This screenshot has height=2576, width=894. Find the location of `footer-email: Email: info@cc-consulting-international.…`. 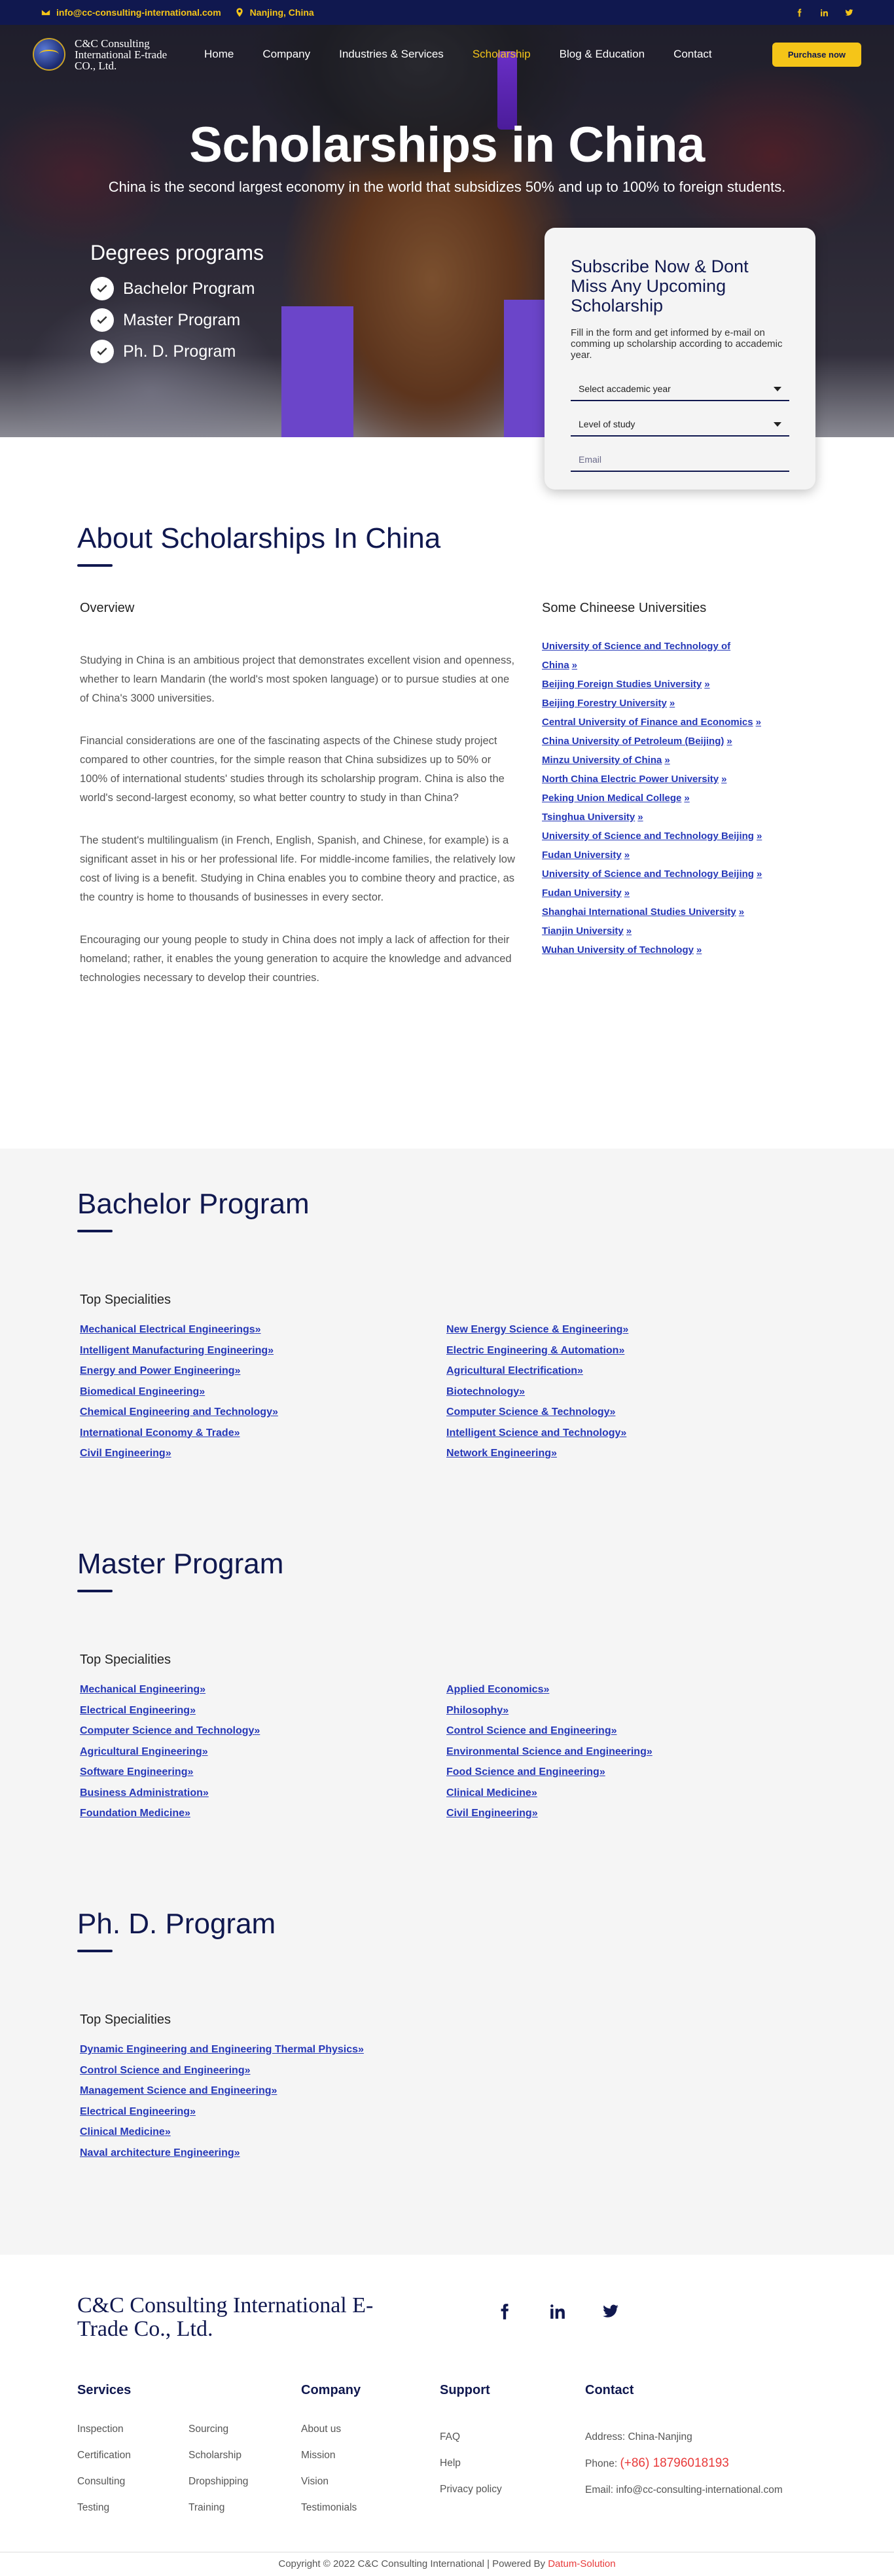

footer-email: Email: info@cc-consulting-international.… is located at coordinates (684, 2490).